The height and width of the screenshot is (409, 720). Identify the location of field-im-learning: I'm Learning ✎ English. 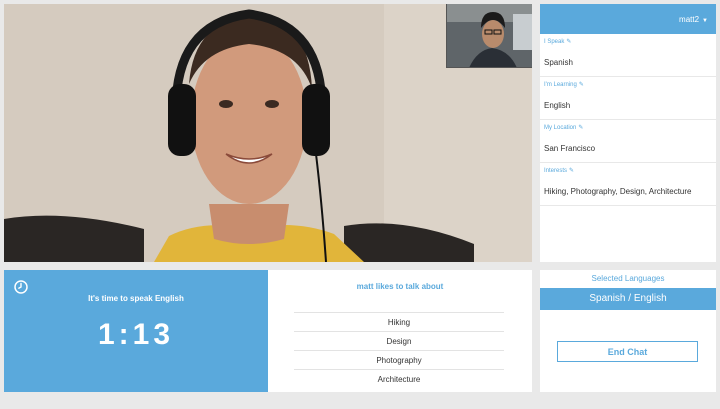
(628, 98).